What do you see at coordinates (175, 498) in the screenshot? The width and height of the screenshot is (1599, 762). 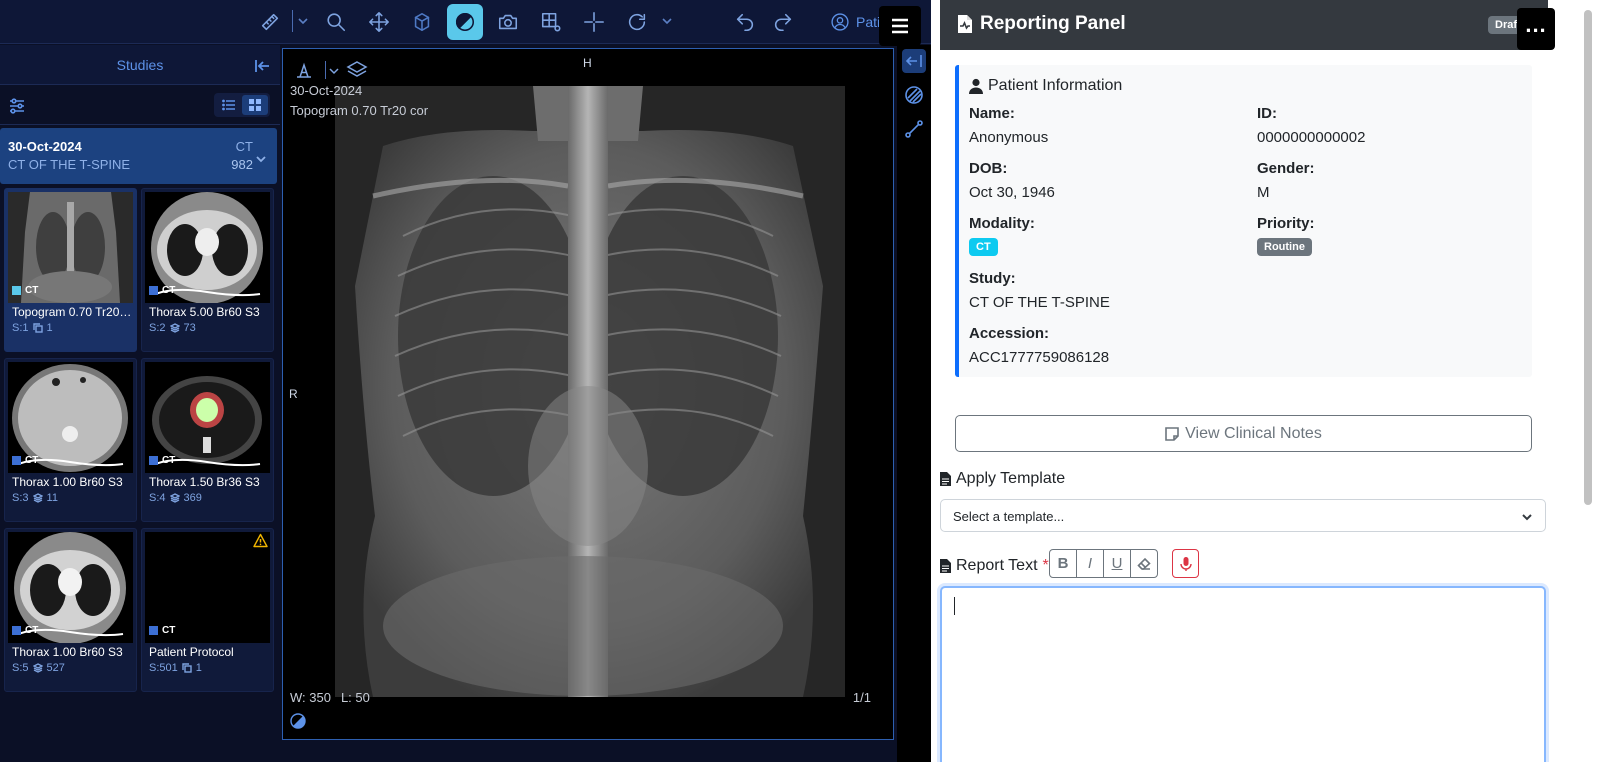 I see `series-meta: S:4 369` at bounding box center [175, 498].